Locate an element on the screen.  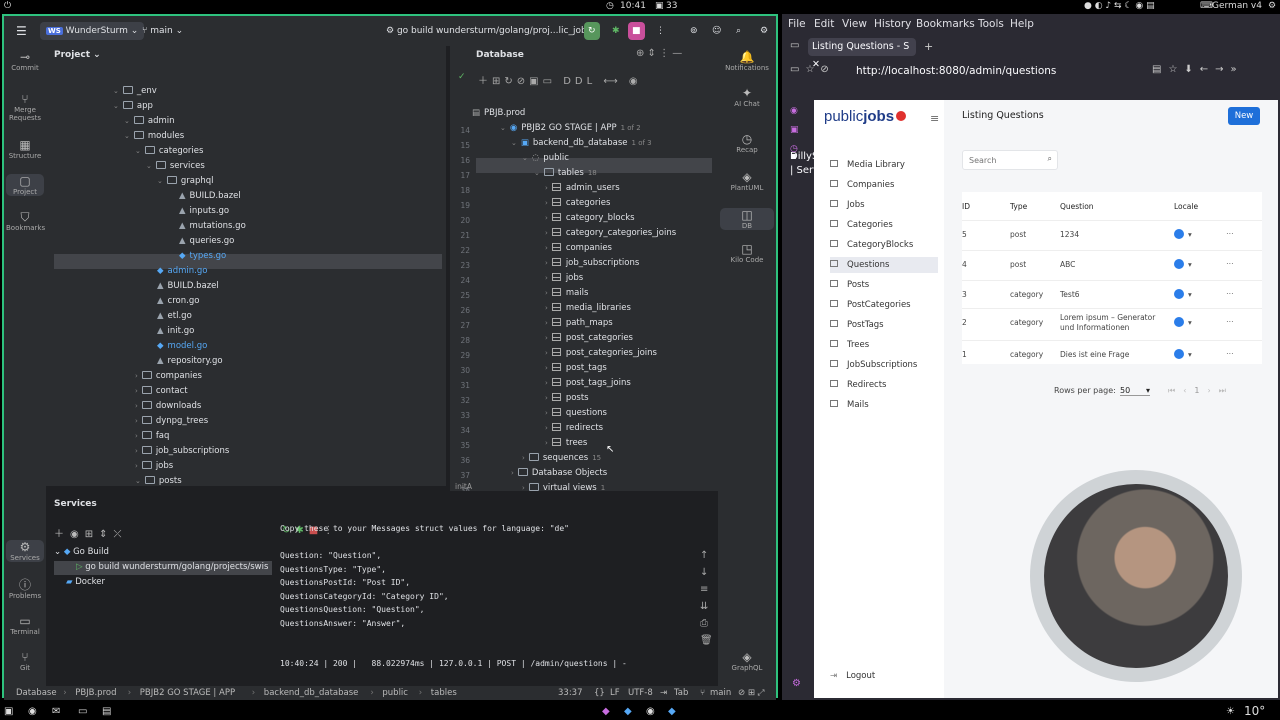
cursor-position: 33:37 is located at coordinates (570, 693).